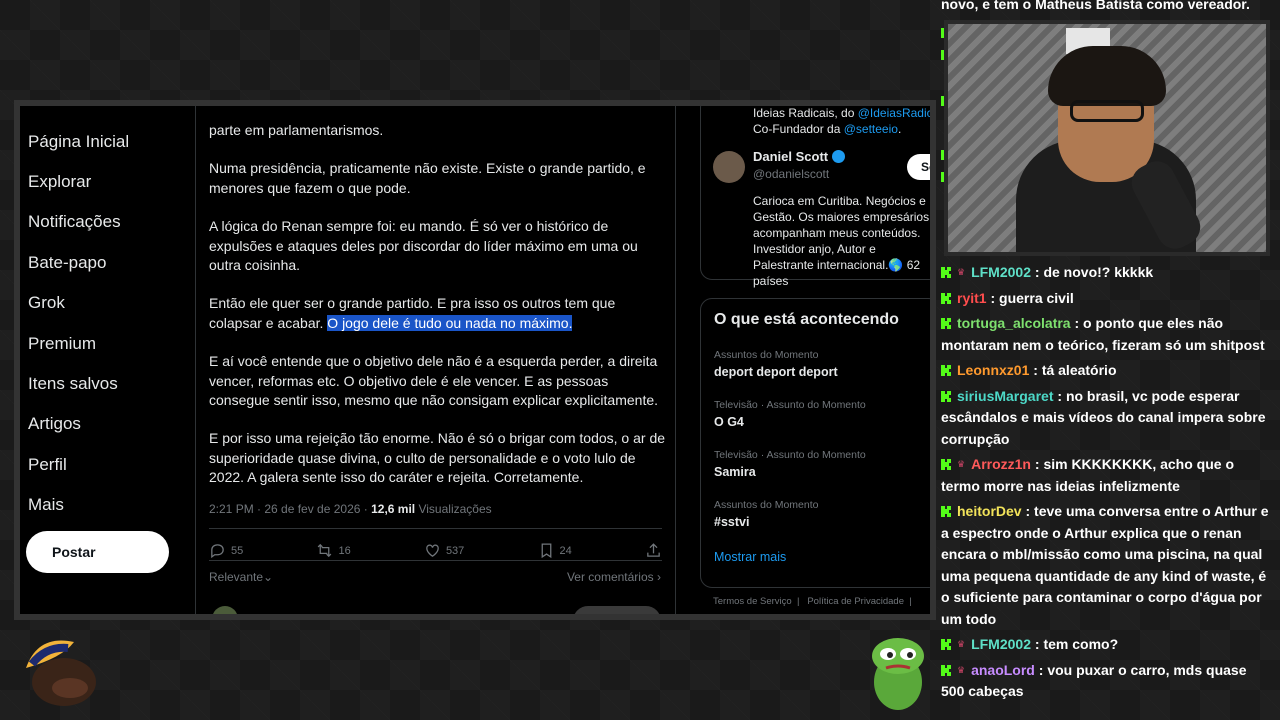 The image size is (1280, 720). What do you see at coordinates (750, 557) in the screenshot?
I see `show-more-link: Mostrar mais` at bounding box center [750, 557].